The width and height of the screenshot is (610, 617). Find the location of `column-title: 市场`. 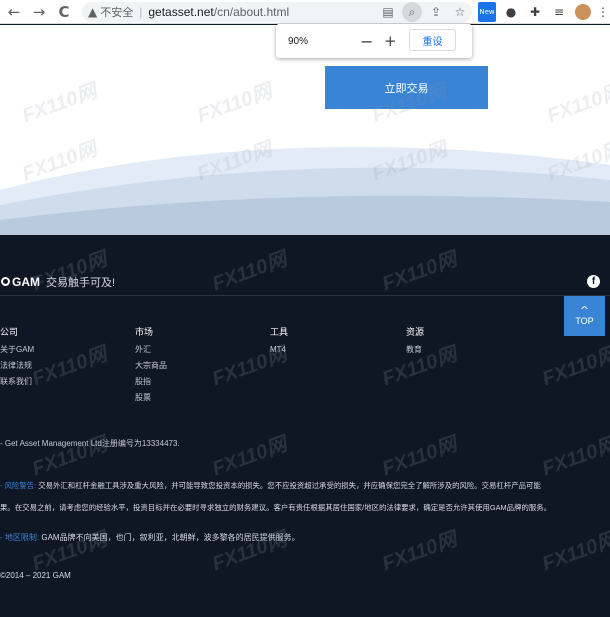

column-title: 市场 is located at coordinates (144, 332).